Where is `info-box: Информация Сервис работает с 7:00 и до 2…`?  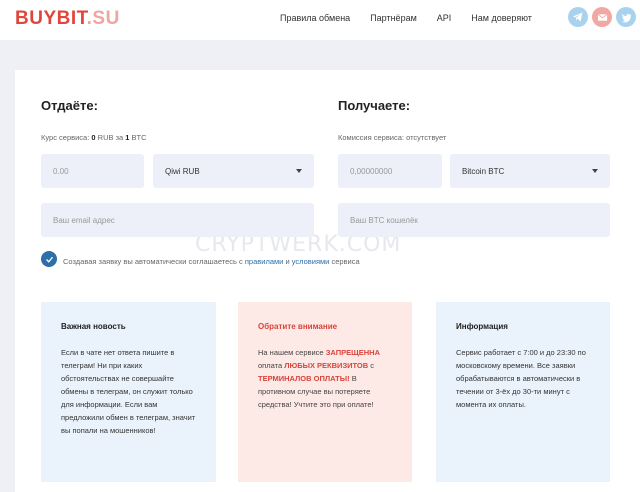
info-box: Информация Сервис работает с 7:00 и до 2… is located at coordinates (523, 392).